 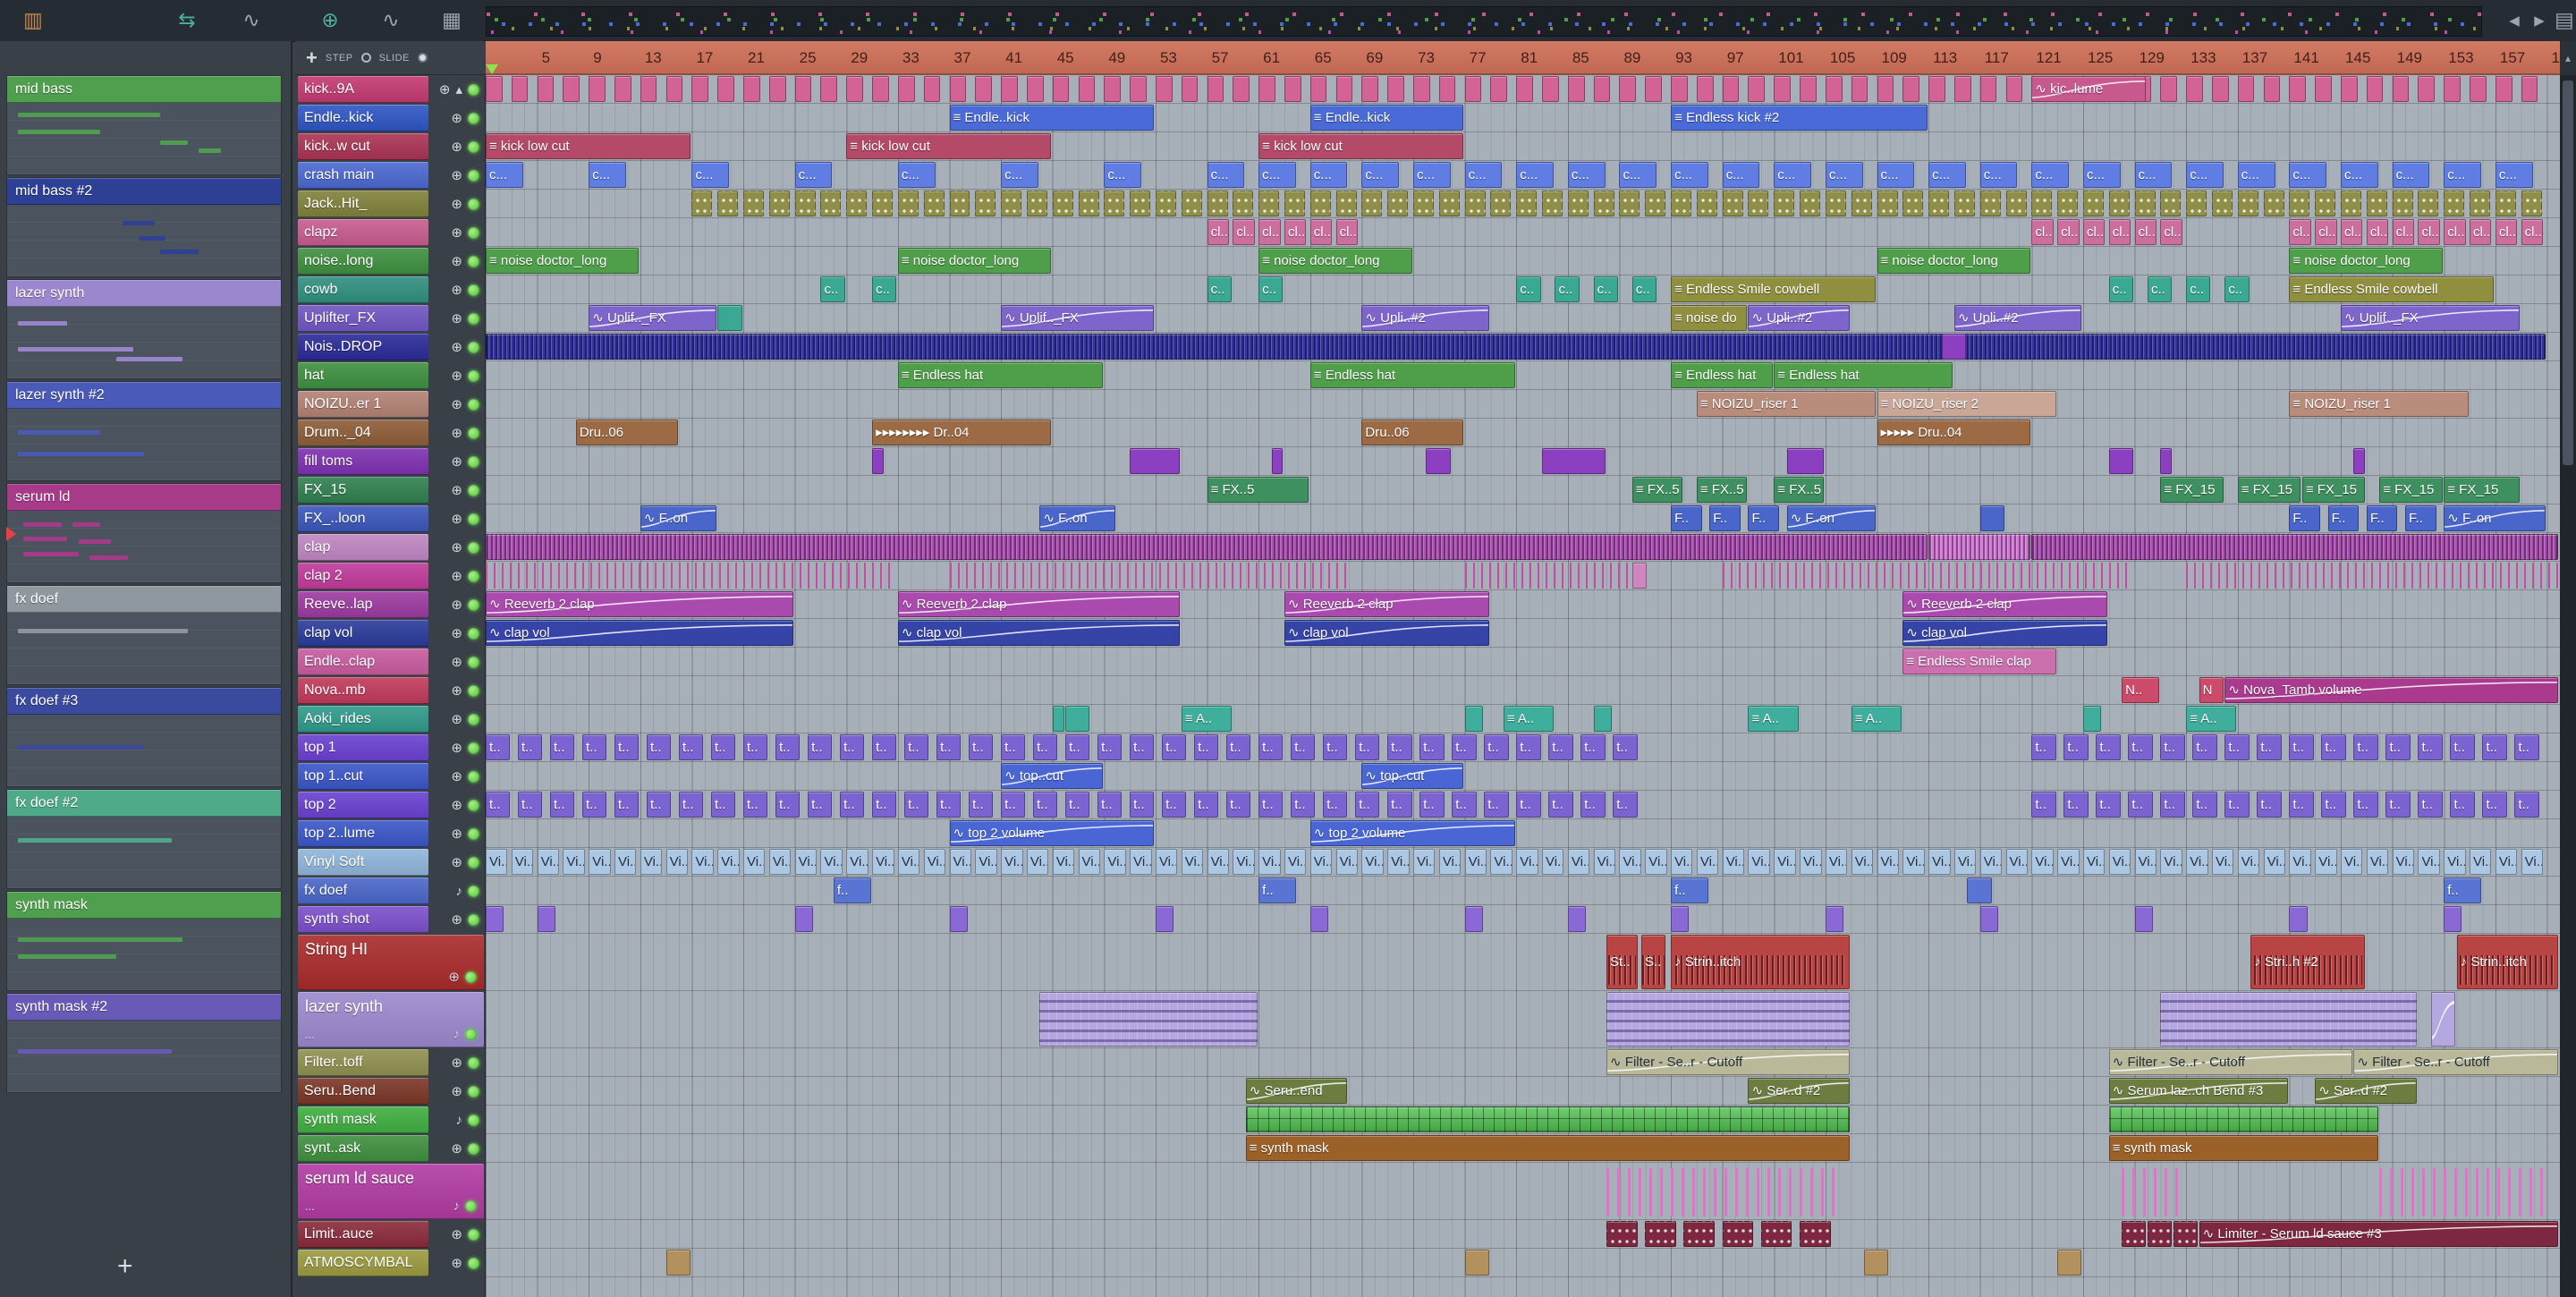 What do you see at coordinates (1412, 776) in the screenshot?
I see `clip: ∿ top..cut` at bounding box center [1412, 776].